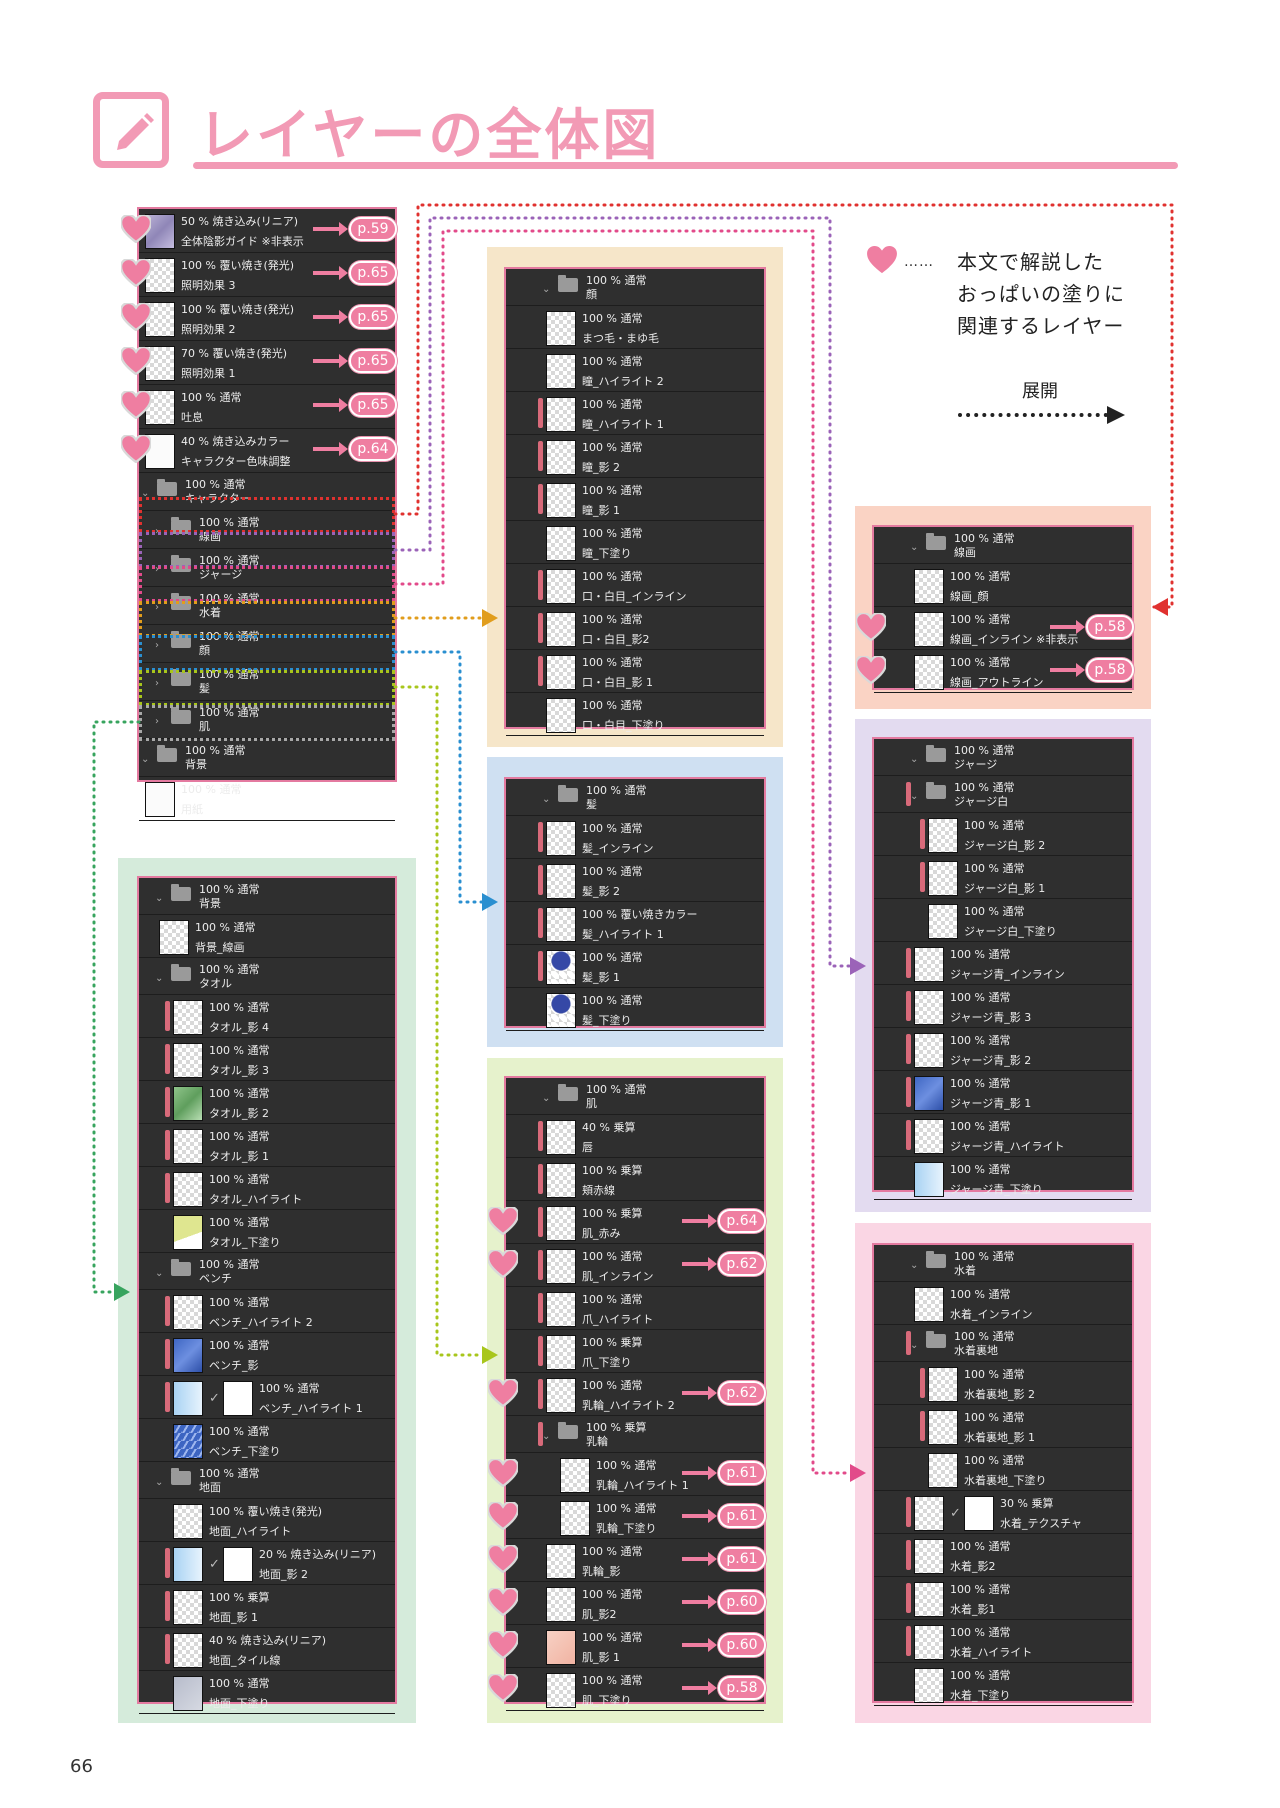 This screenshot has height=1808, width=1280. What do you see at coordinates (1040, 391) in the screenshot?
I see `expand-label: 展開` at bounding box center [1040, 391].